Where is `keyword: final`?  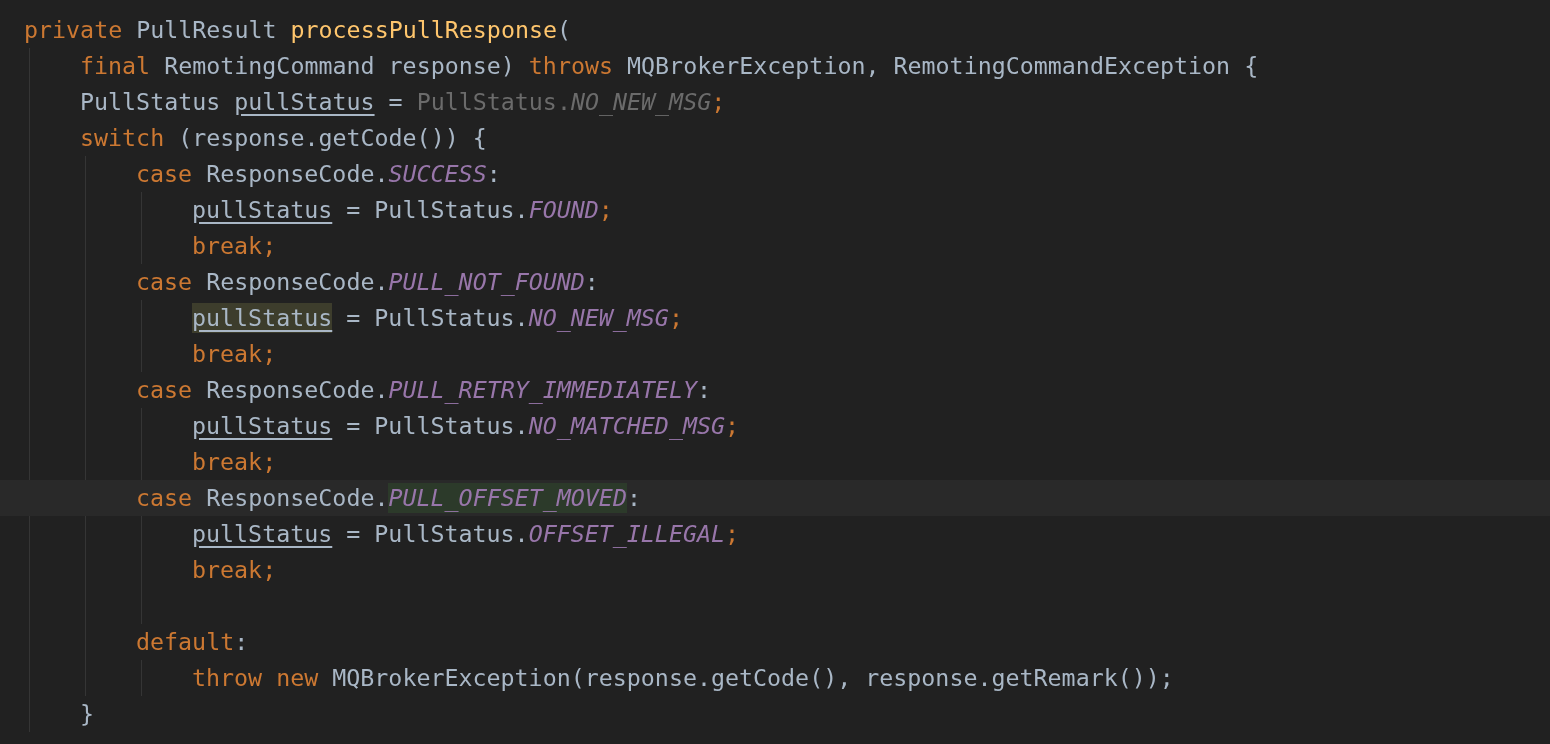
keyword: final is located at coordinates (115, 66).